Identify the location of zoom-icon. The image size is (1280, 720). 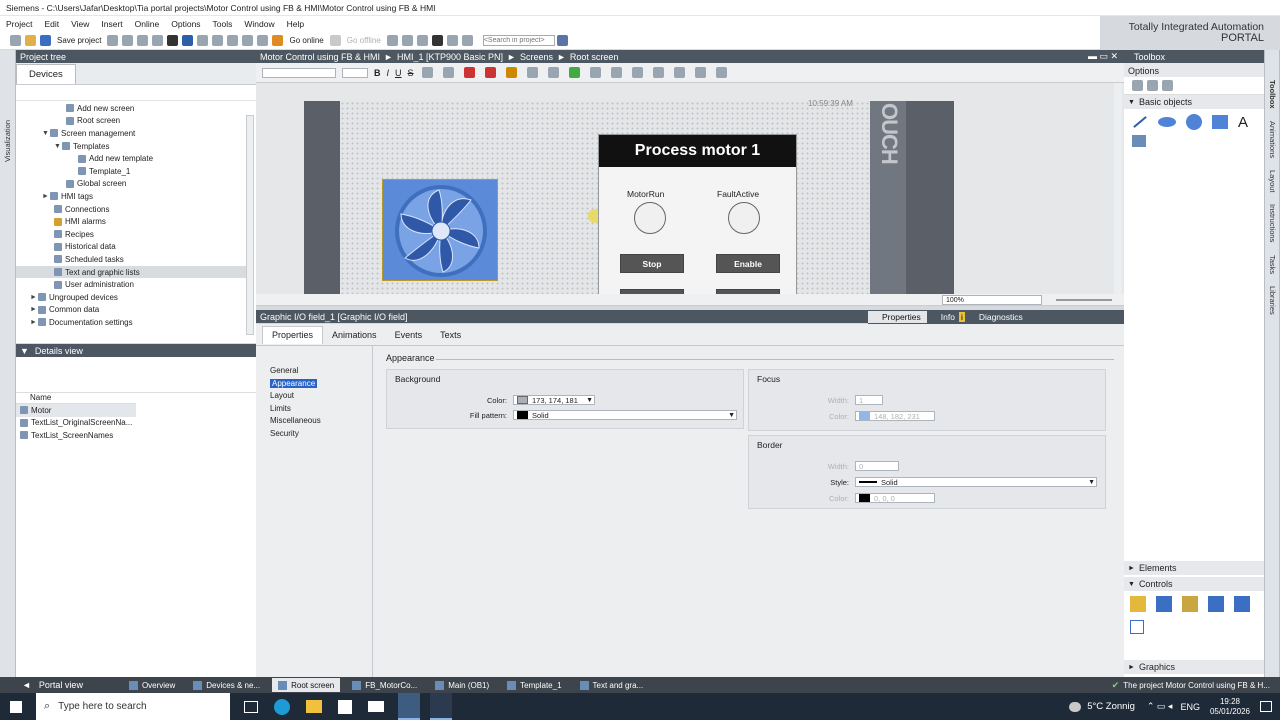
(721, 72).